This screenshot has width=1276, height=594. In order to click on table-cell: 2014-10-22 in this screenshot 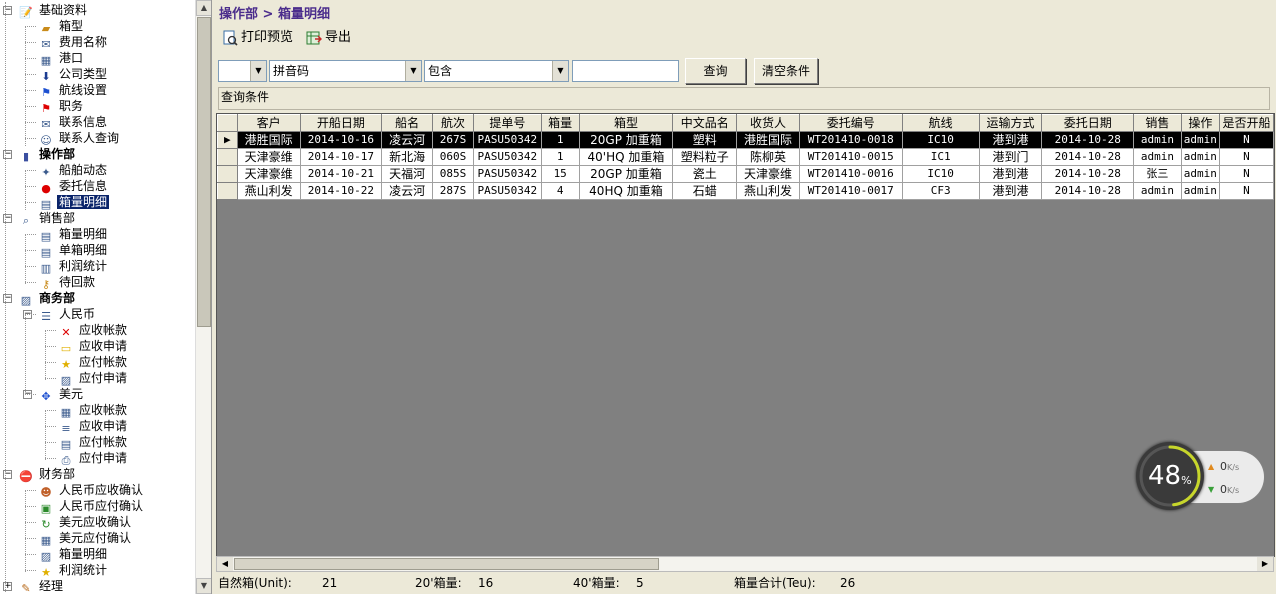, I will do `click(341, 191)`.